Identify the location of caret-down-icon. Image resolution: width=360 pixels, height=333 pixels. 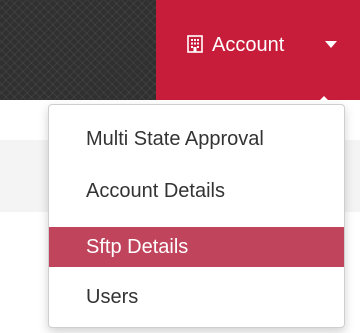
(331, 44).